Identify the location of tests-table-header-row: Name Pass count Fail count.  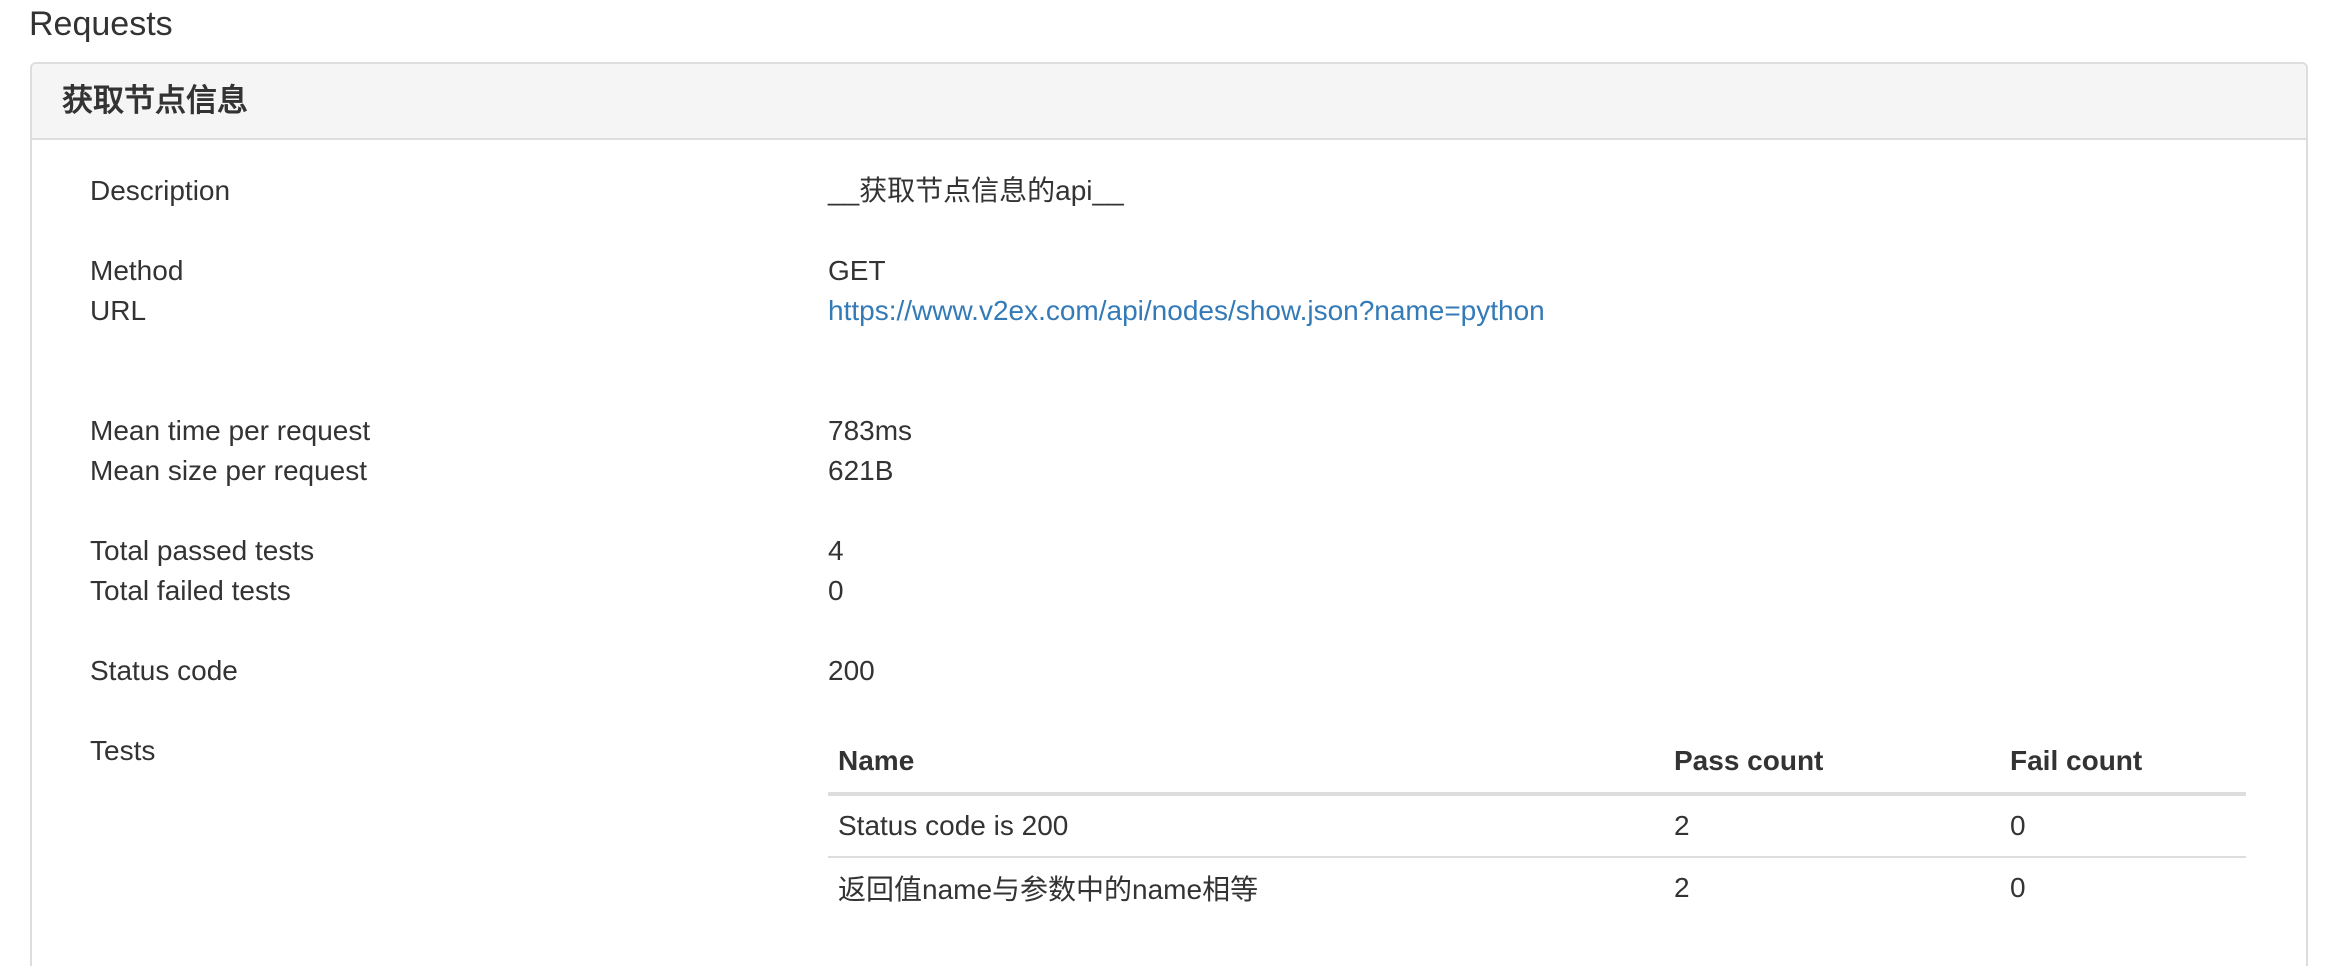
(1537, 763).